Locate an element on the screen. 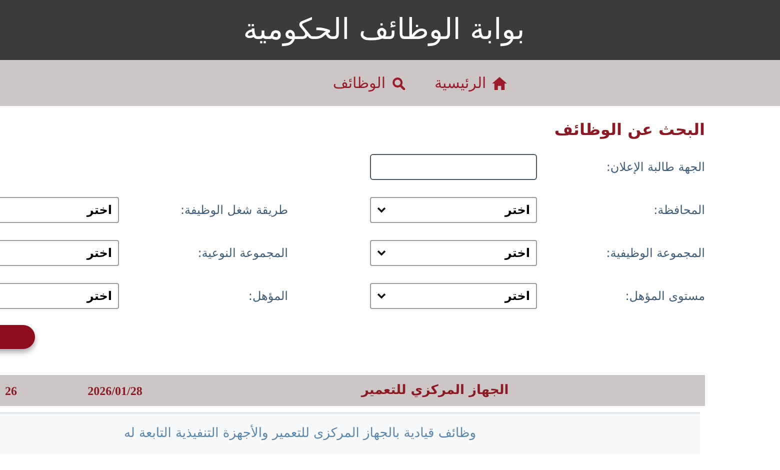 The image size is (780, 470). field-label: المجموعة الوظيفية: is located at coordinates (655, 253).